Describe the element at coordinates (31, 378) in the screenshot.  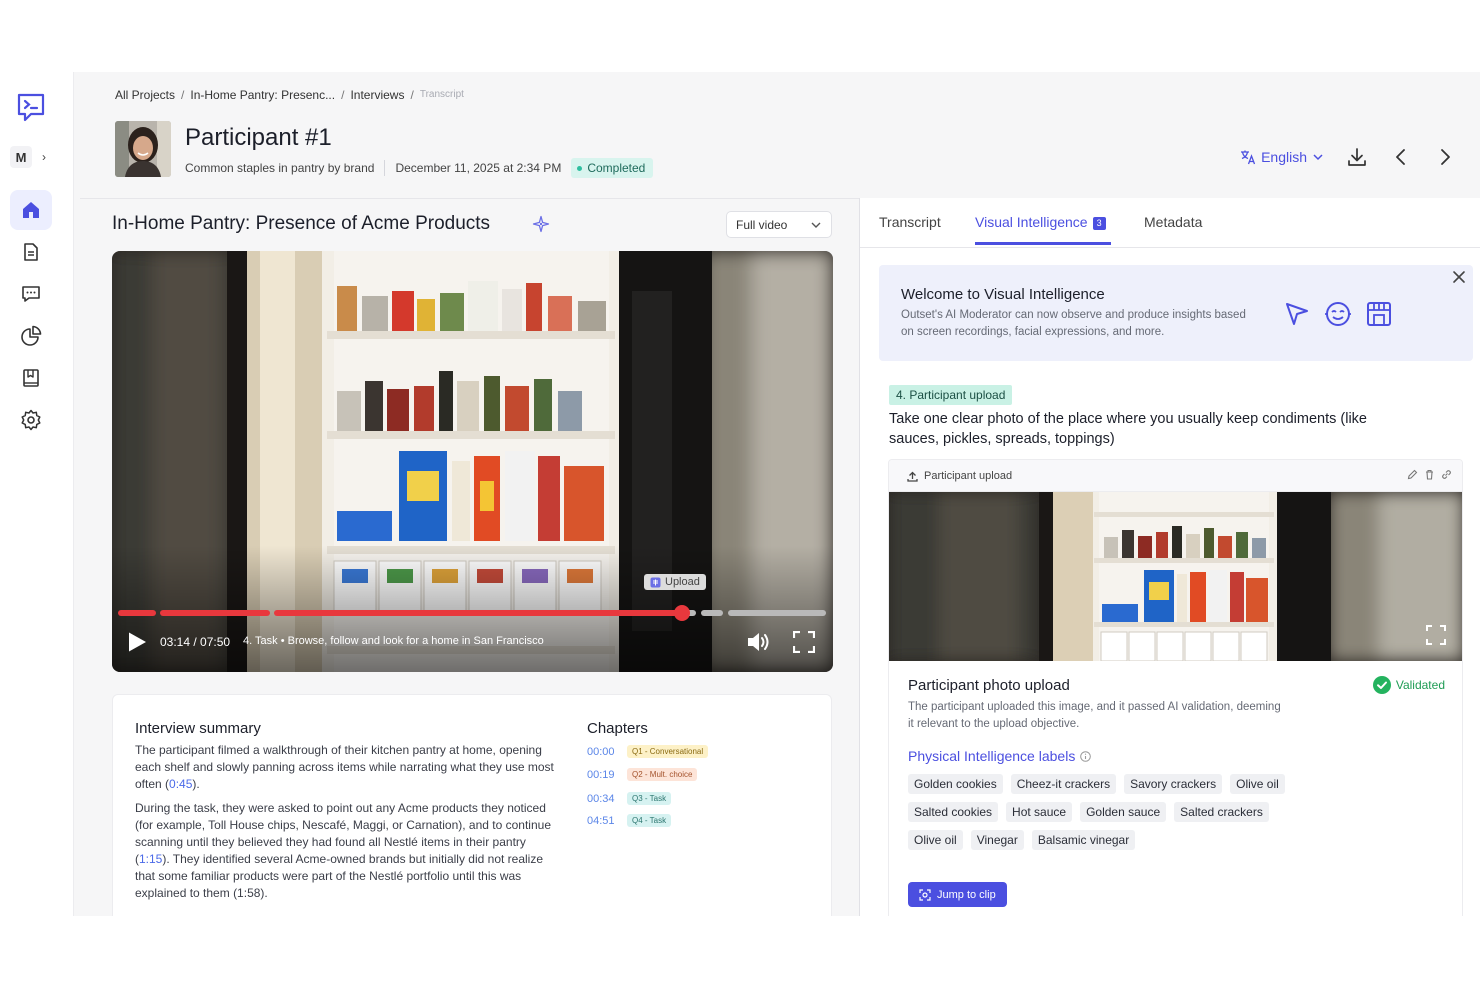
I see `sidebar-item-library` at that location.